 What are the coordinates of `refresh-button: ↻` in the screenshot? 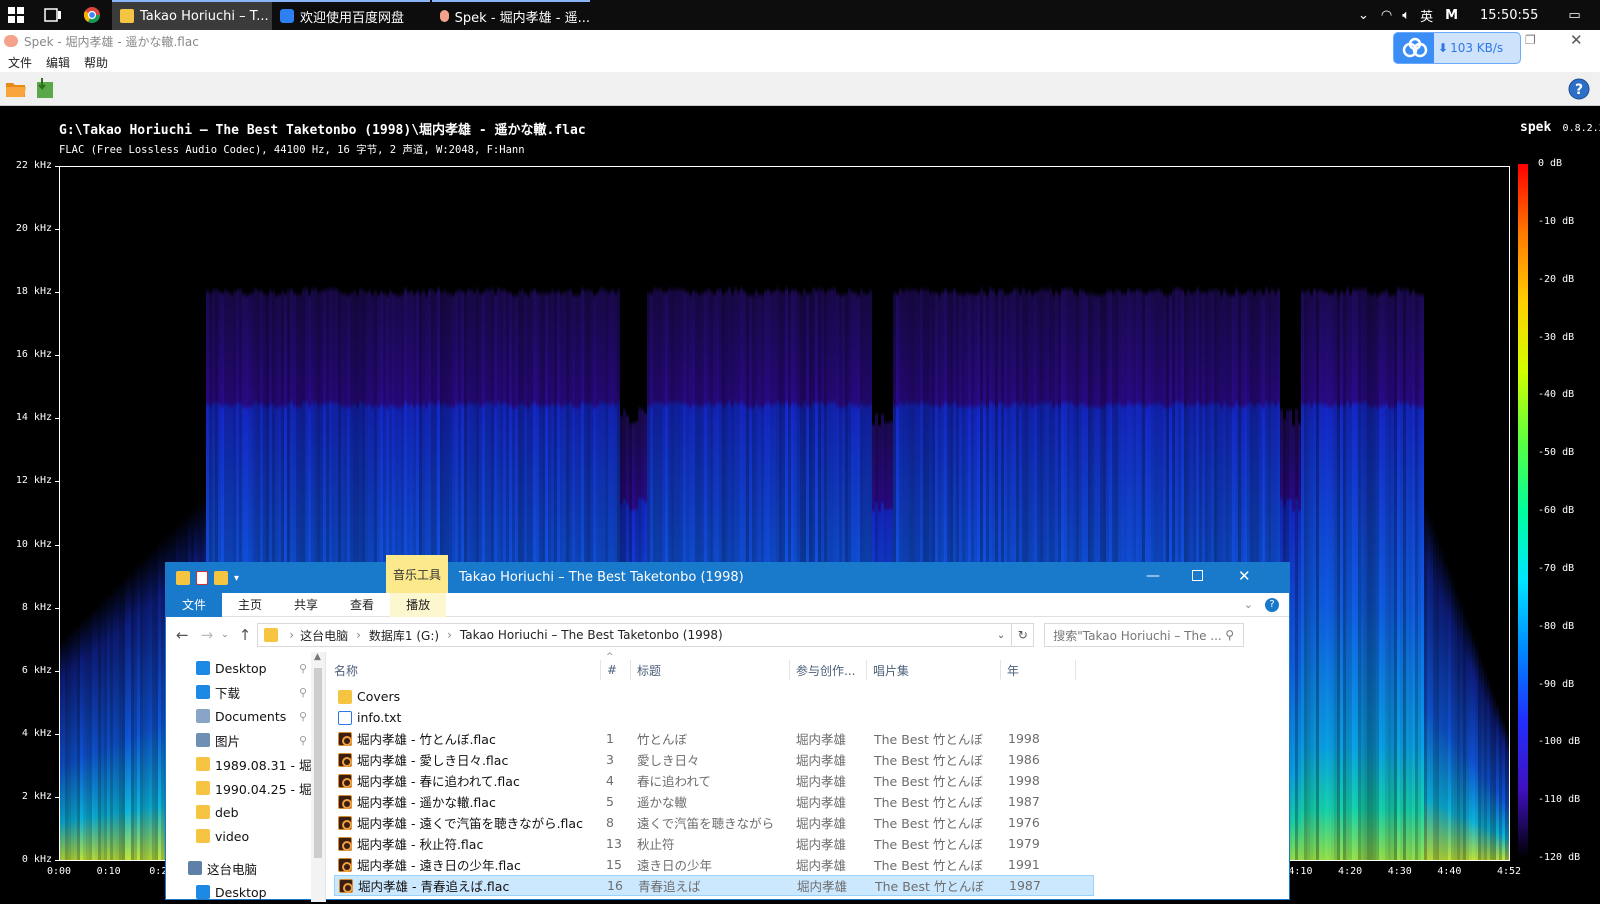 It's located at (1023, 635).